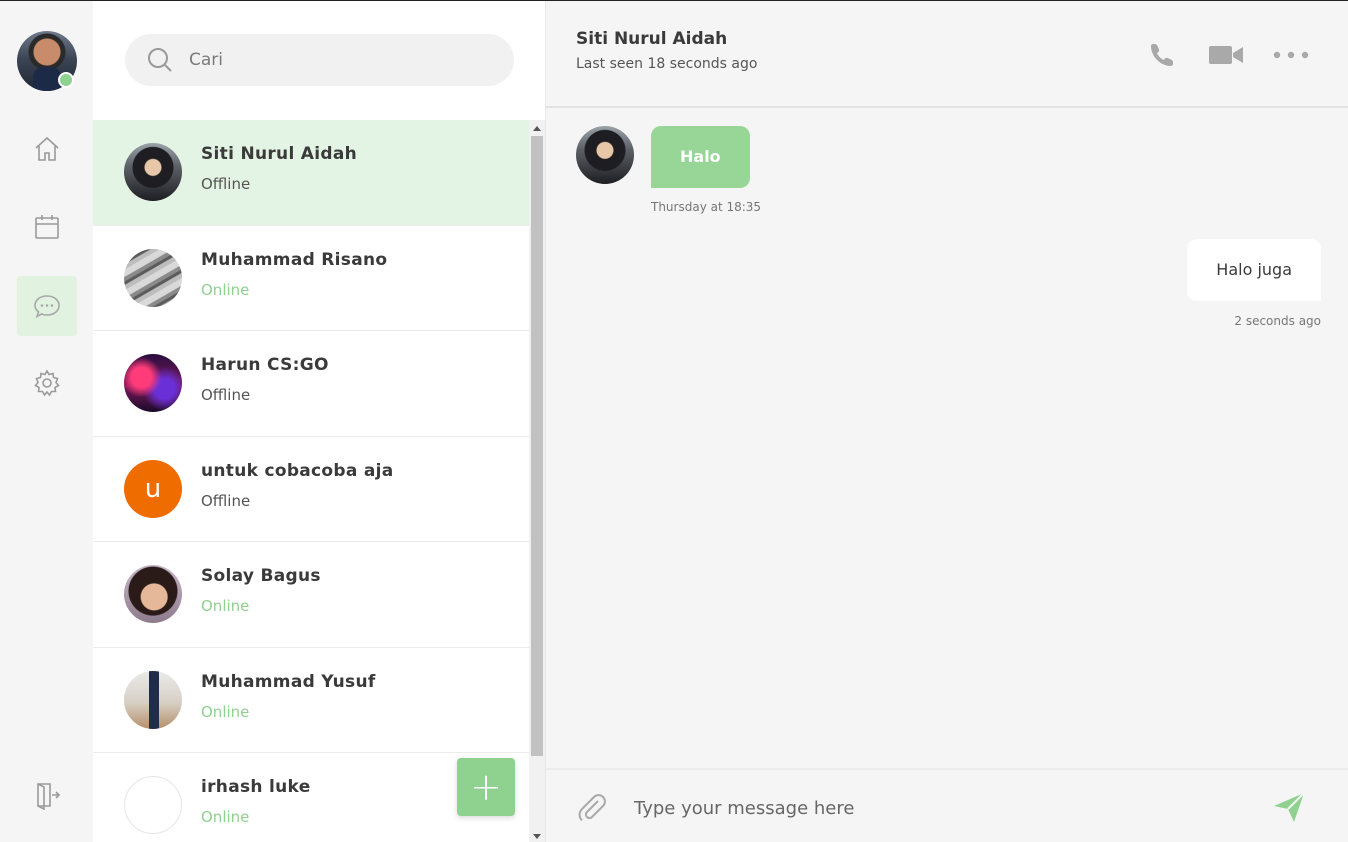 The image size is (1348, 842). I want to click on logout-icon, so click(49, 796).